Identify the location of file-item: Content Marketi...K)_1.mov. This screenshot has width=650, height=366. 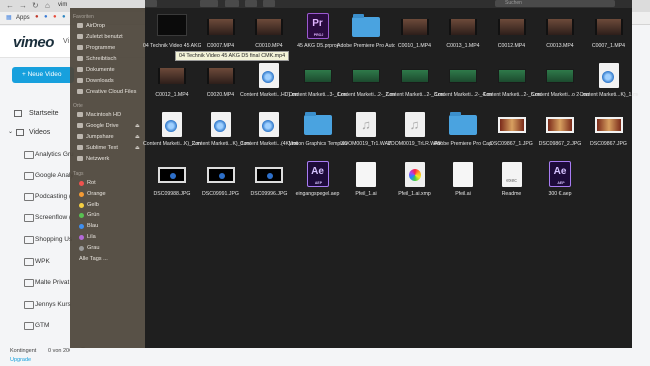
(609, 84).